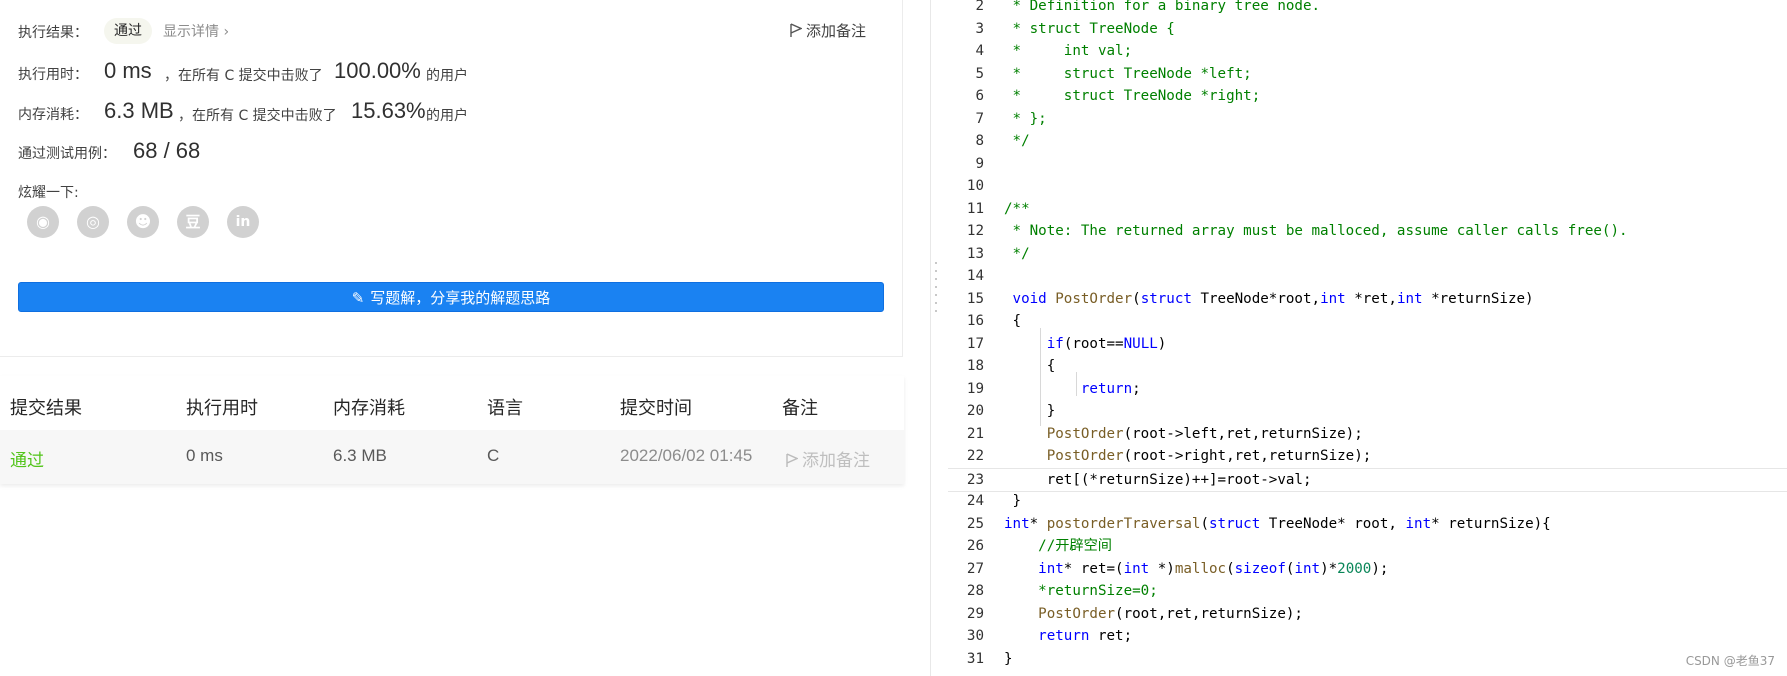 This screenshot has width=1787, height=676. I want to click on code-line: 3 * struct TreeNode {, so click(1367, 29).